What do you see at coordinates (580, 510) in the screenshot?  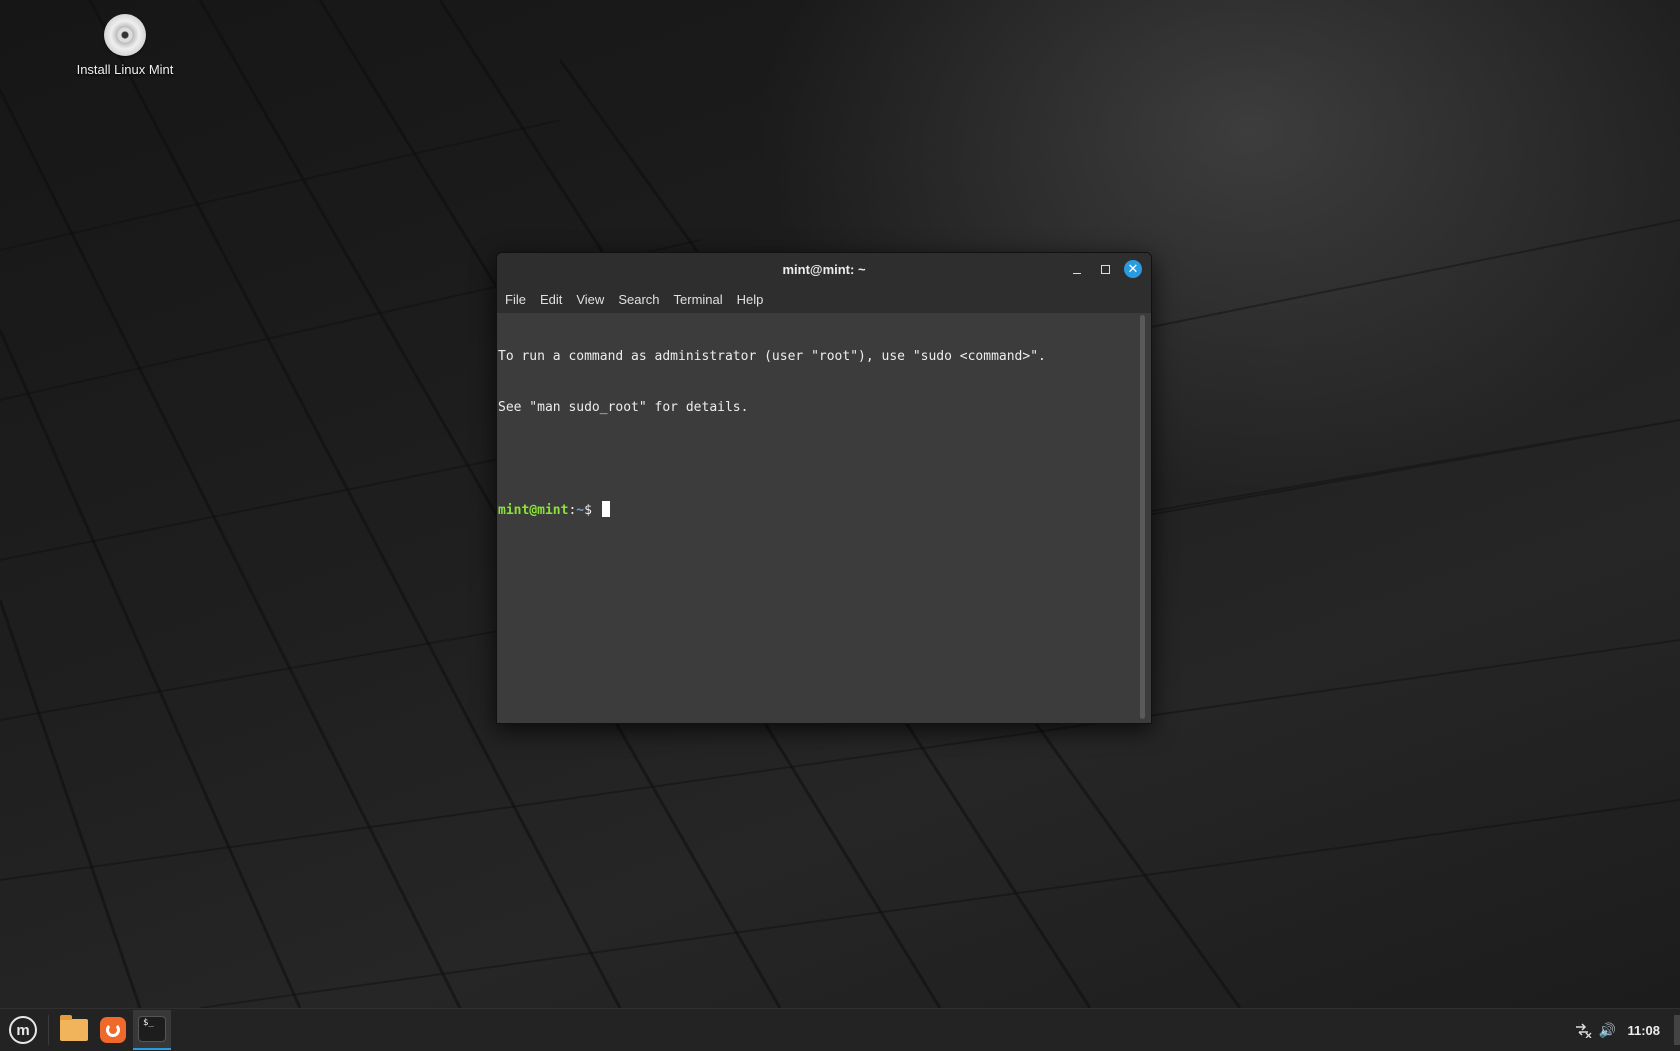 I see `prompt-path: ~` at bounding box center [580, 510].